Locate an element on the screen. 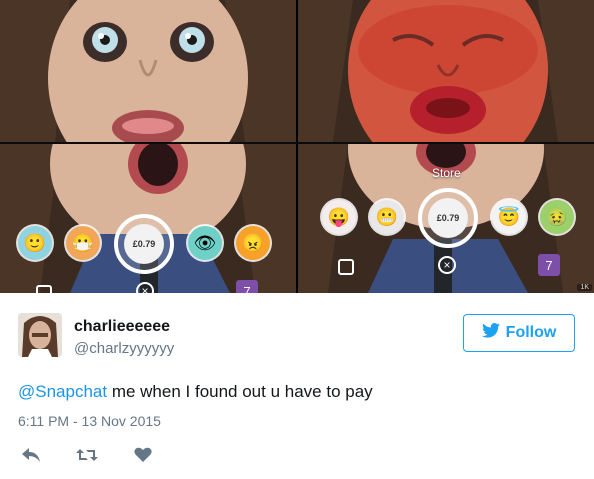  collage-divider-horizontal is located at coordinates (297, 143).